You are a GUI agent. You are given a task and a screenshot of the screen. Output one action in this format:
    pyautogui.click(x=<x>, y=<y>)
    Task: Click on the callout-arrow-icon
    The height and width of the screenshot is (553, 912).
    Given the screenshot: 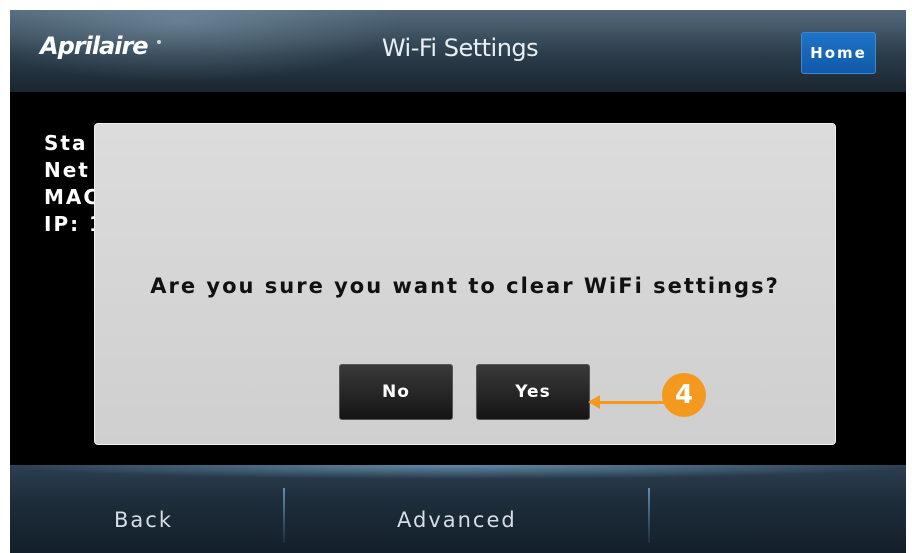 What is the action you would take?
    pyautogui.click(x=594, y=402)
    